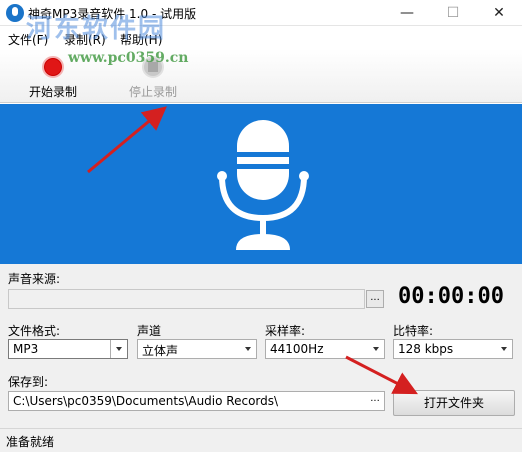  Describe the element at coordinates (28, 382) in the screenshot. I see `saveto-label: 保存到:` at that location.